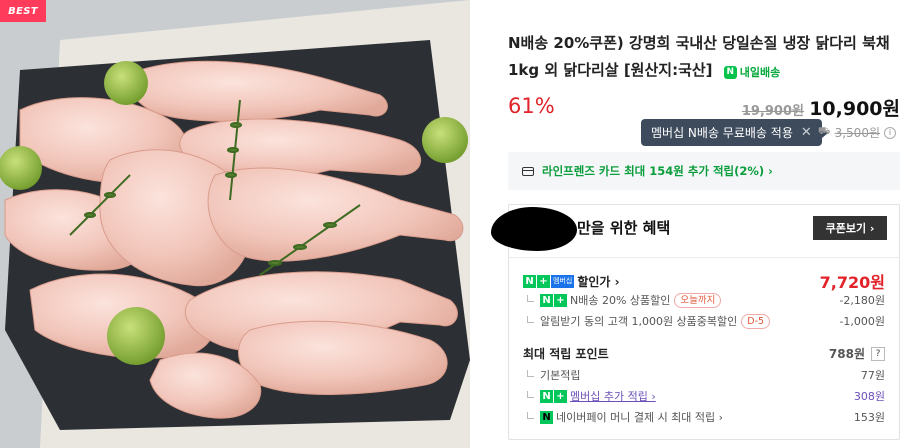  What do you see at coordinates (872, 375) in the screenshot?
I see `points-item-amount: 77원` at bounding box center [872, 375].